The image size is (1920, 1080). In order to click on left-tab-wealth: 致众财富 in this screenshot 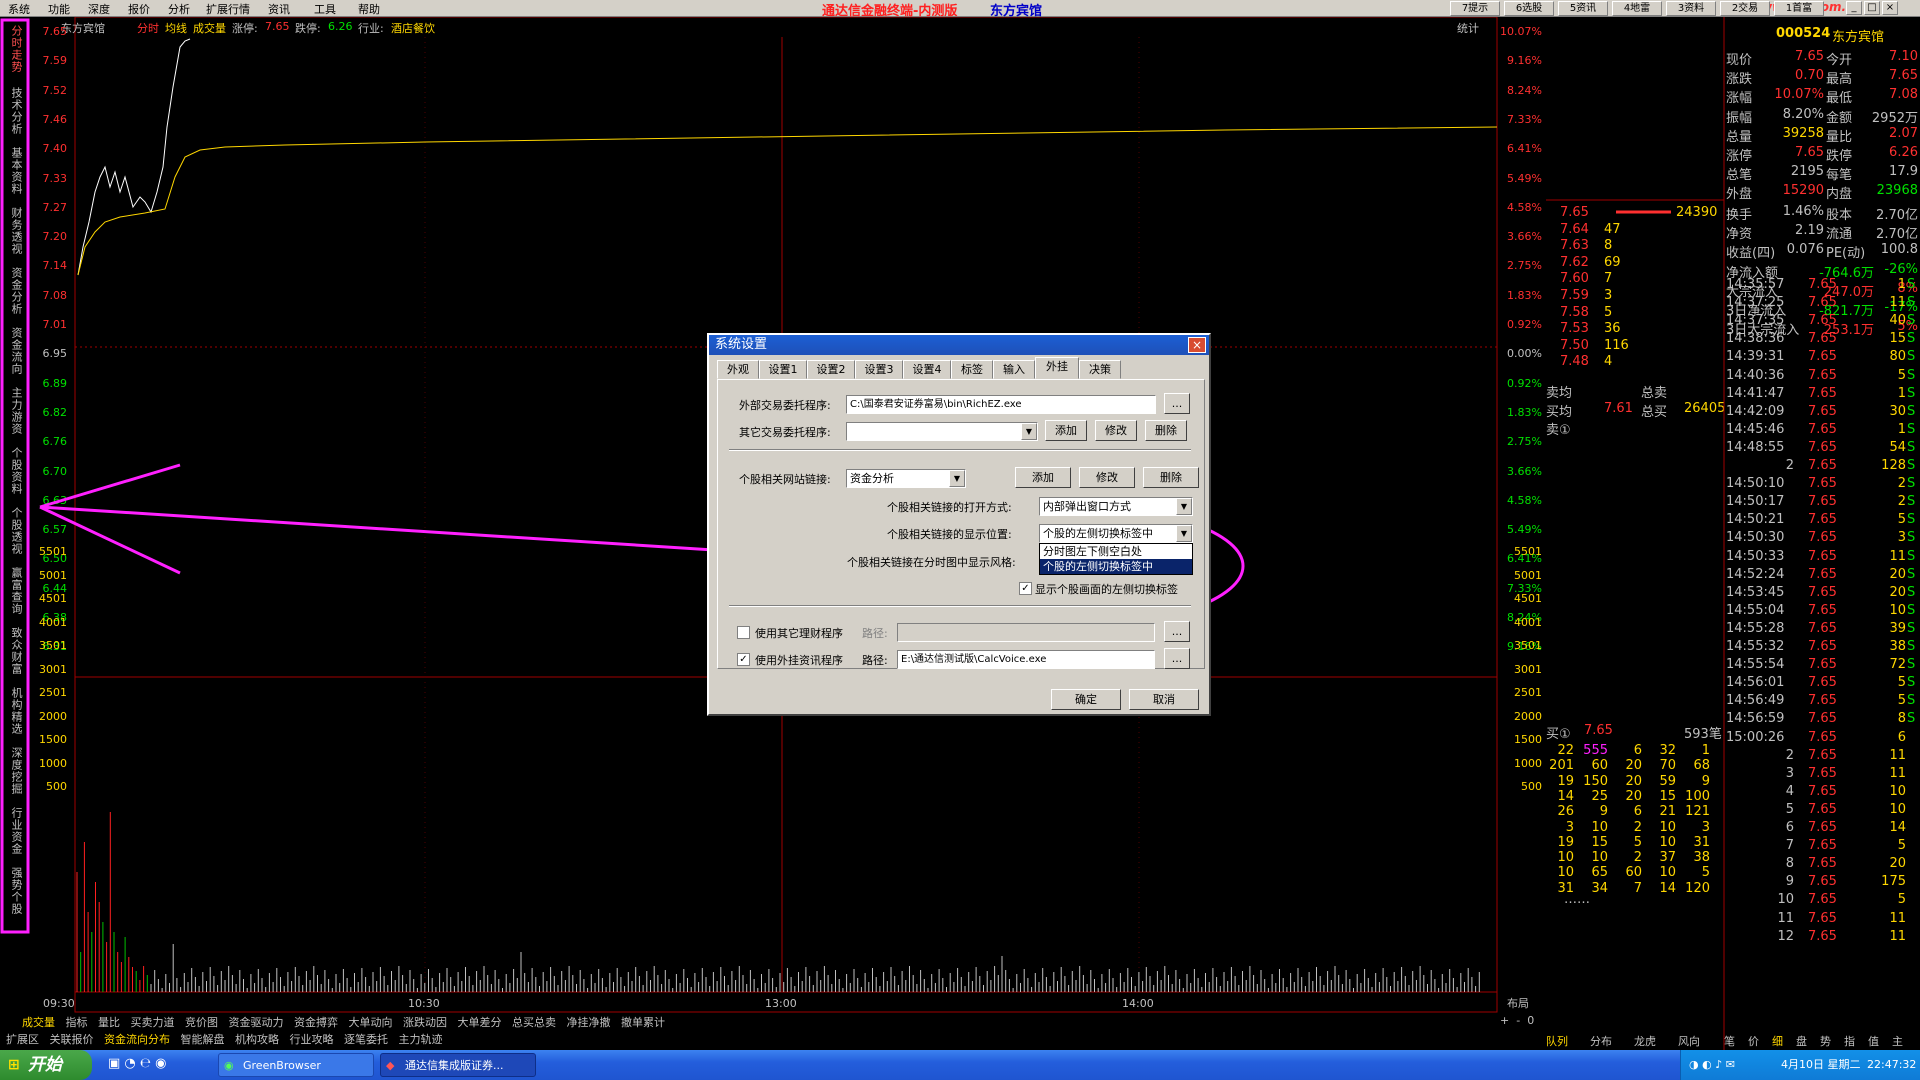, I will do `click(12, 651)`.